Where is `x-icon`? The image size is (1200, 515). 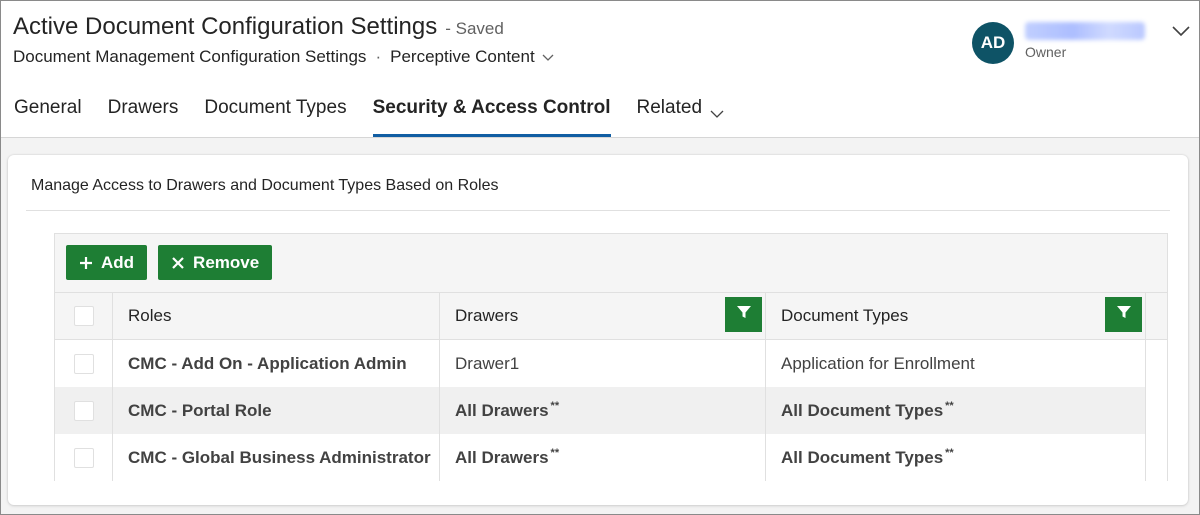
x-icon is located at coordinates (178, 263).